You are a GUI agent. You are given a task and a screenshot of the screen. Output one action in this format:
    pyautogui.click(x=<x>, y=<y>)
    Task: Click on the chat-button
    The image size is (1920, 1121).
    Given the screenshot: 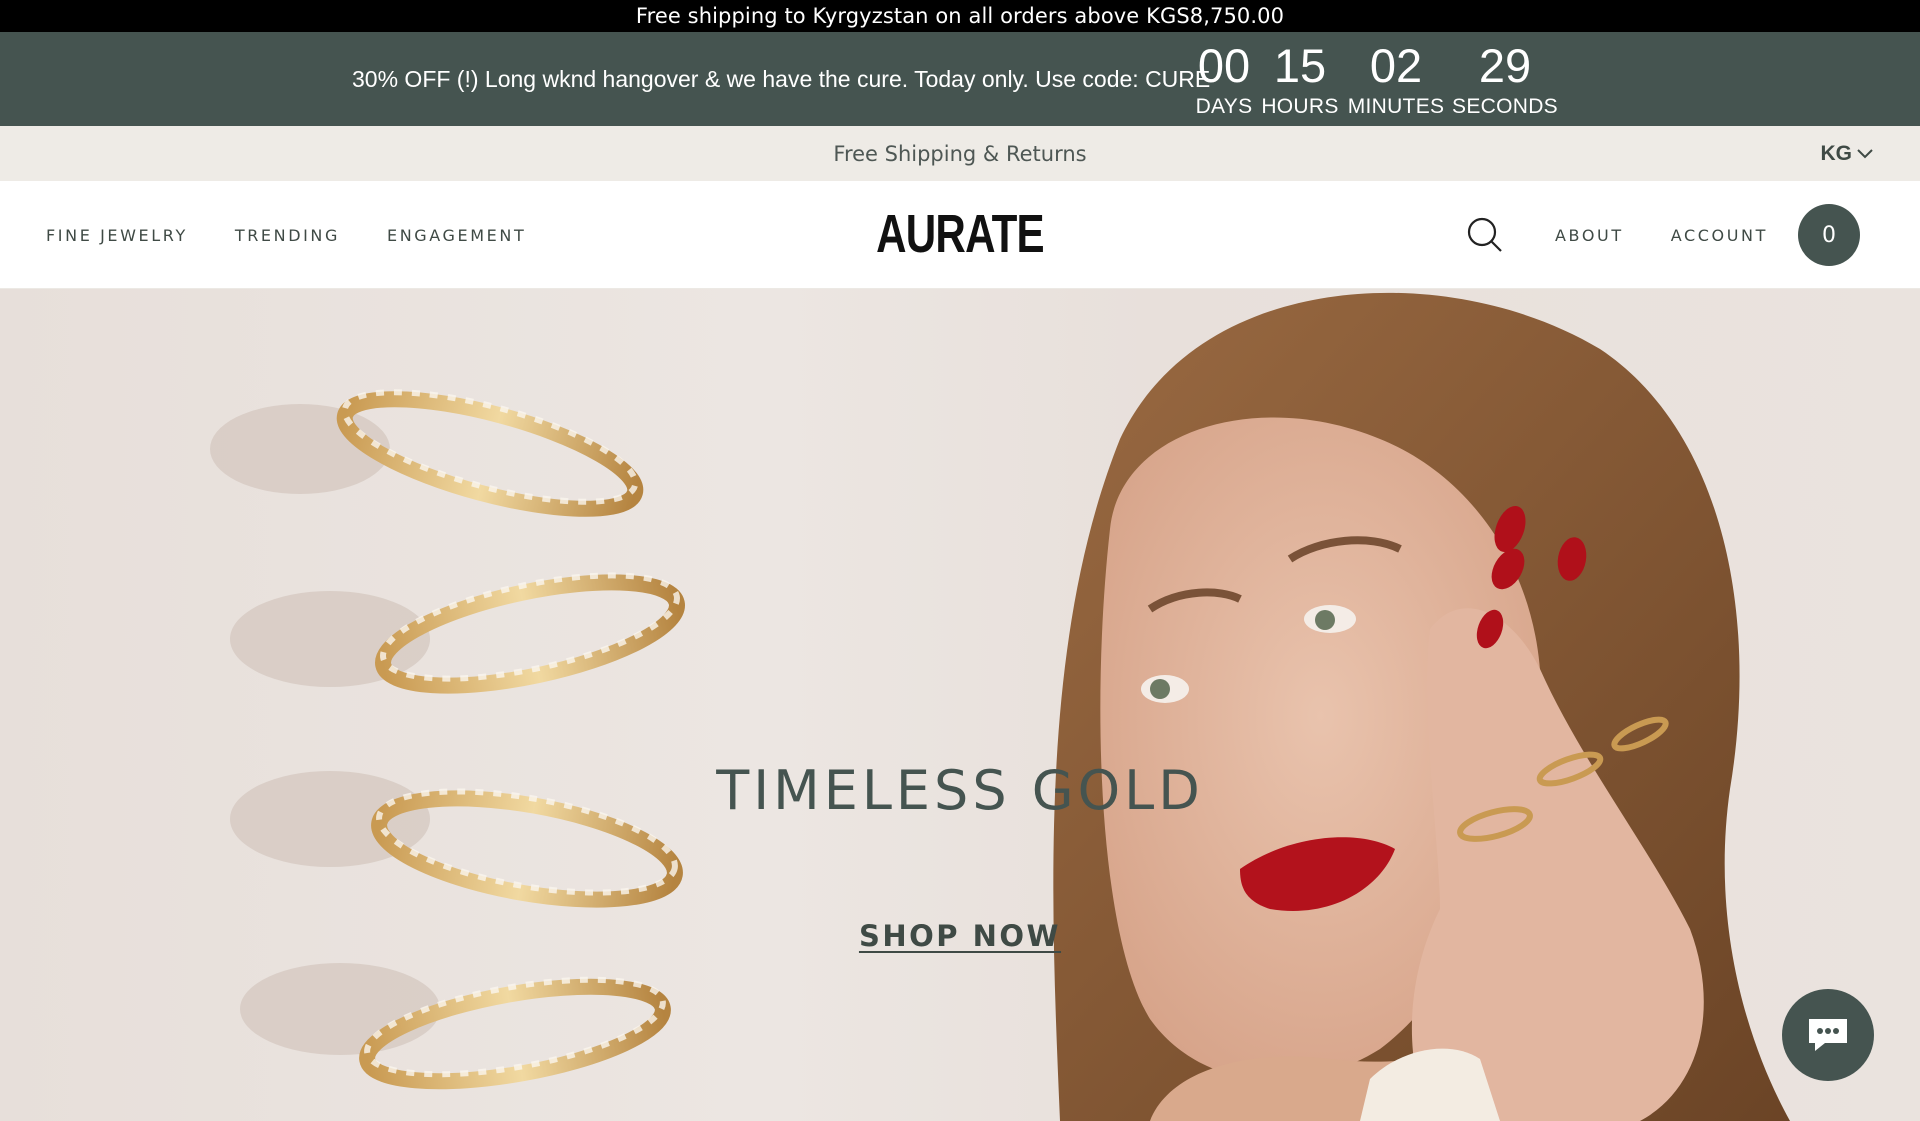 What is the action you would take?
    pyautogui.click(x=1828, y=1035)
    